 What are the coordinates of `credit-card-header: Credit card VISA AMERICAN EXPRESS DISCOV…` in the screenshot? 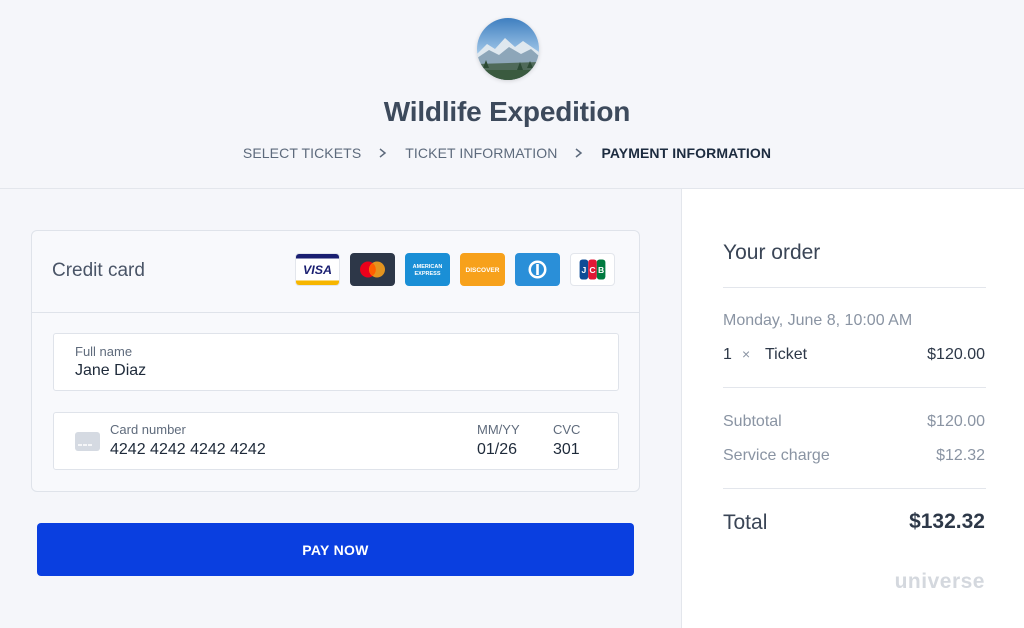 It's located at (335, 272).